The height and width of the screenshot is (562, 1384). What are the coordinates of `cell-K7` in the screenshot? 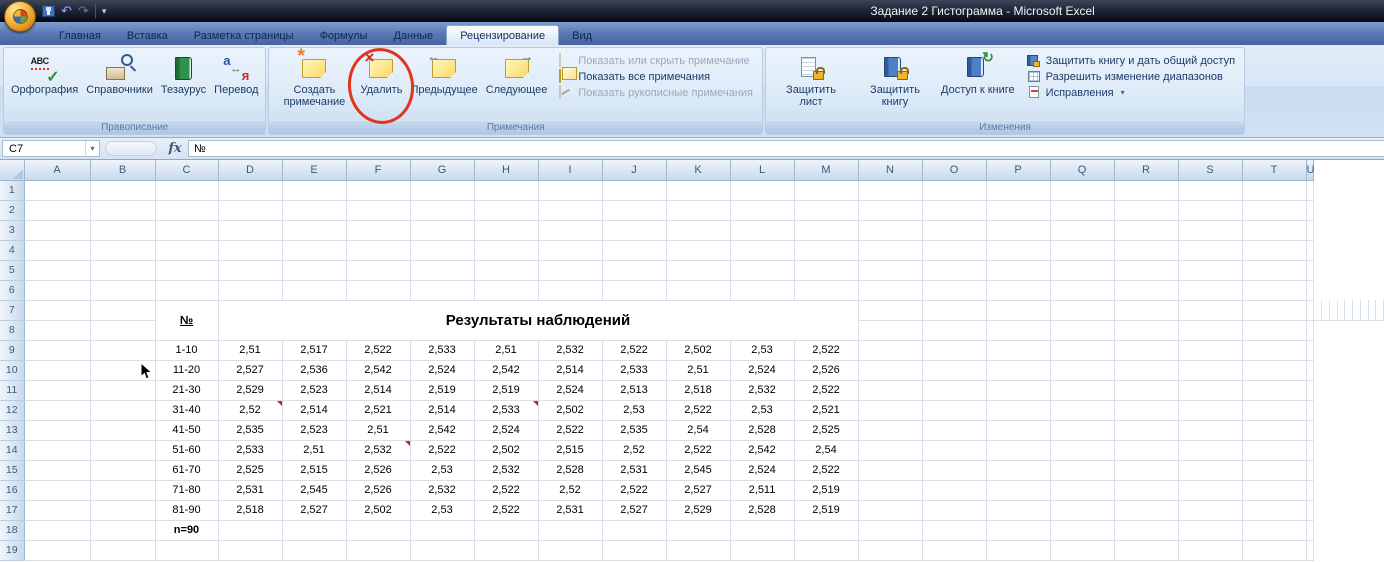 It's located at (1274, 310).